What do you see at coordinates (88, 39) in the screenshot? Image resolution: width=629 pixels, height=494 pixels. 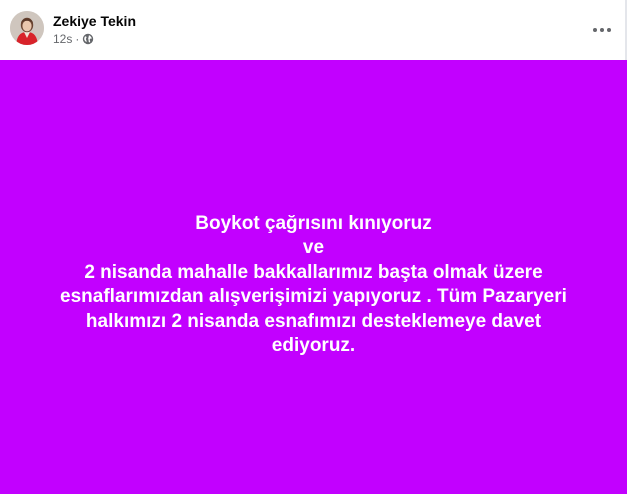 I see `globe-icon` at bounding box center [88, 39].